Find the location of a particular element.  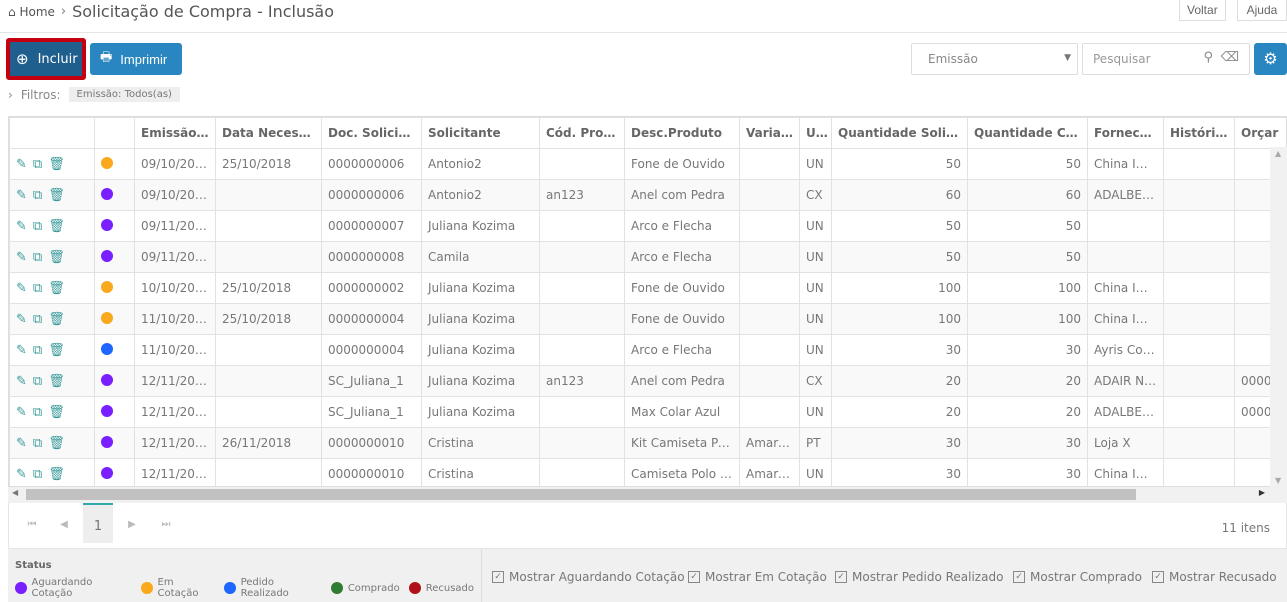

cell-desc: Max Colar Azul is located at coordinates (682, 412).